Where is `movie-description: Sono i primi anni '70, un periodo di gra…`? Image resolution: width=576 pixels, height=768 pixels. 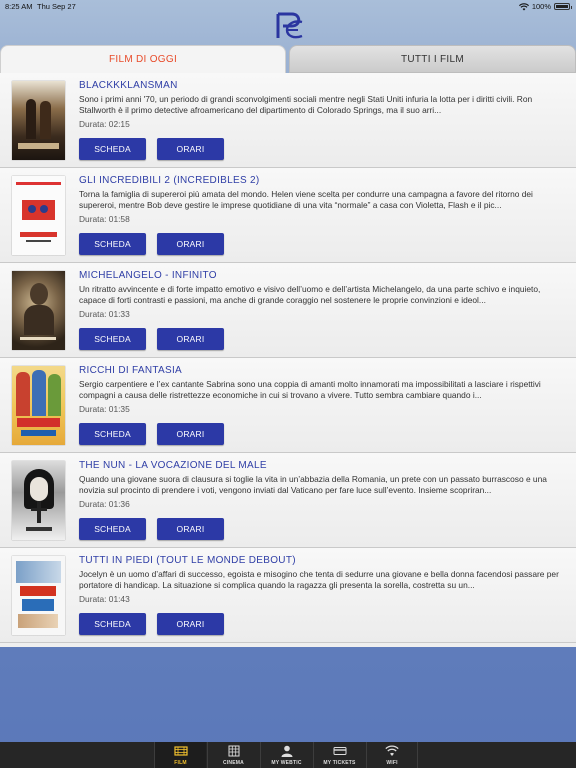
movie-description: Sono i primi anni '70, un periodo di gra… is located at coordinates (306, 104).